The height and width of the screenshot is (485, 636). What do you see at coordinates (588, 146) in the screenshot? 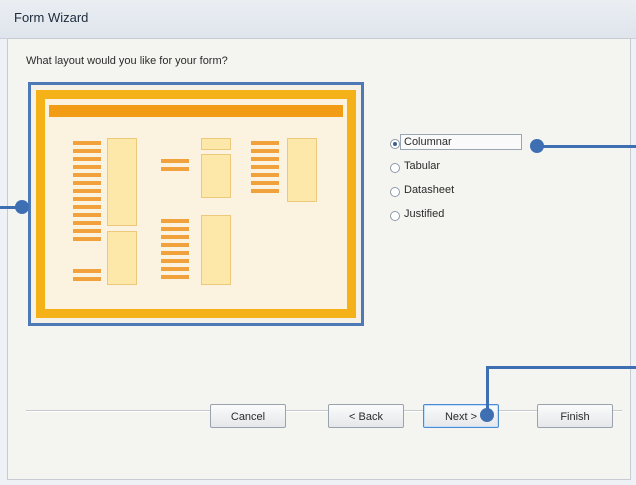
I see `callout-line-columnar` at bounding box center [588, 146].